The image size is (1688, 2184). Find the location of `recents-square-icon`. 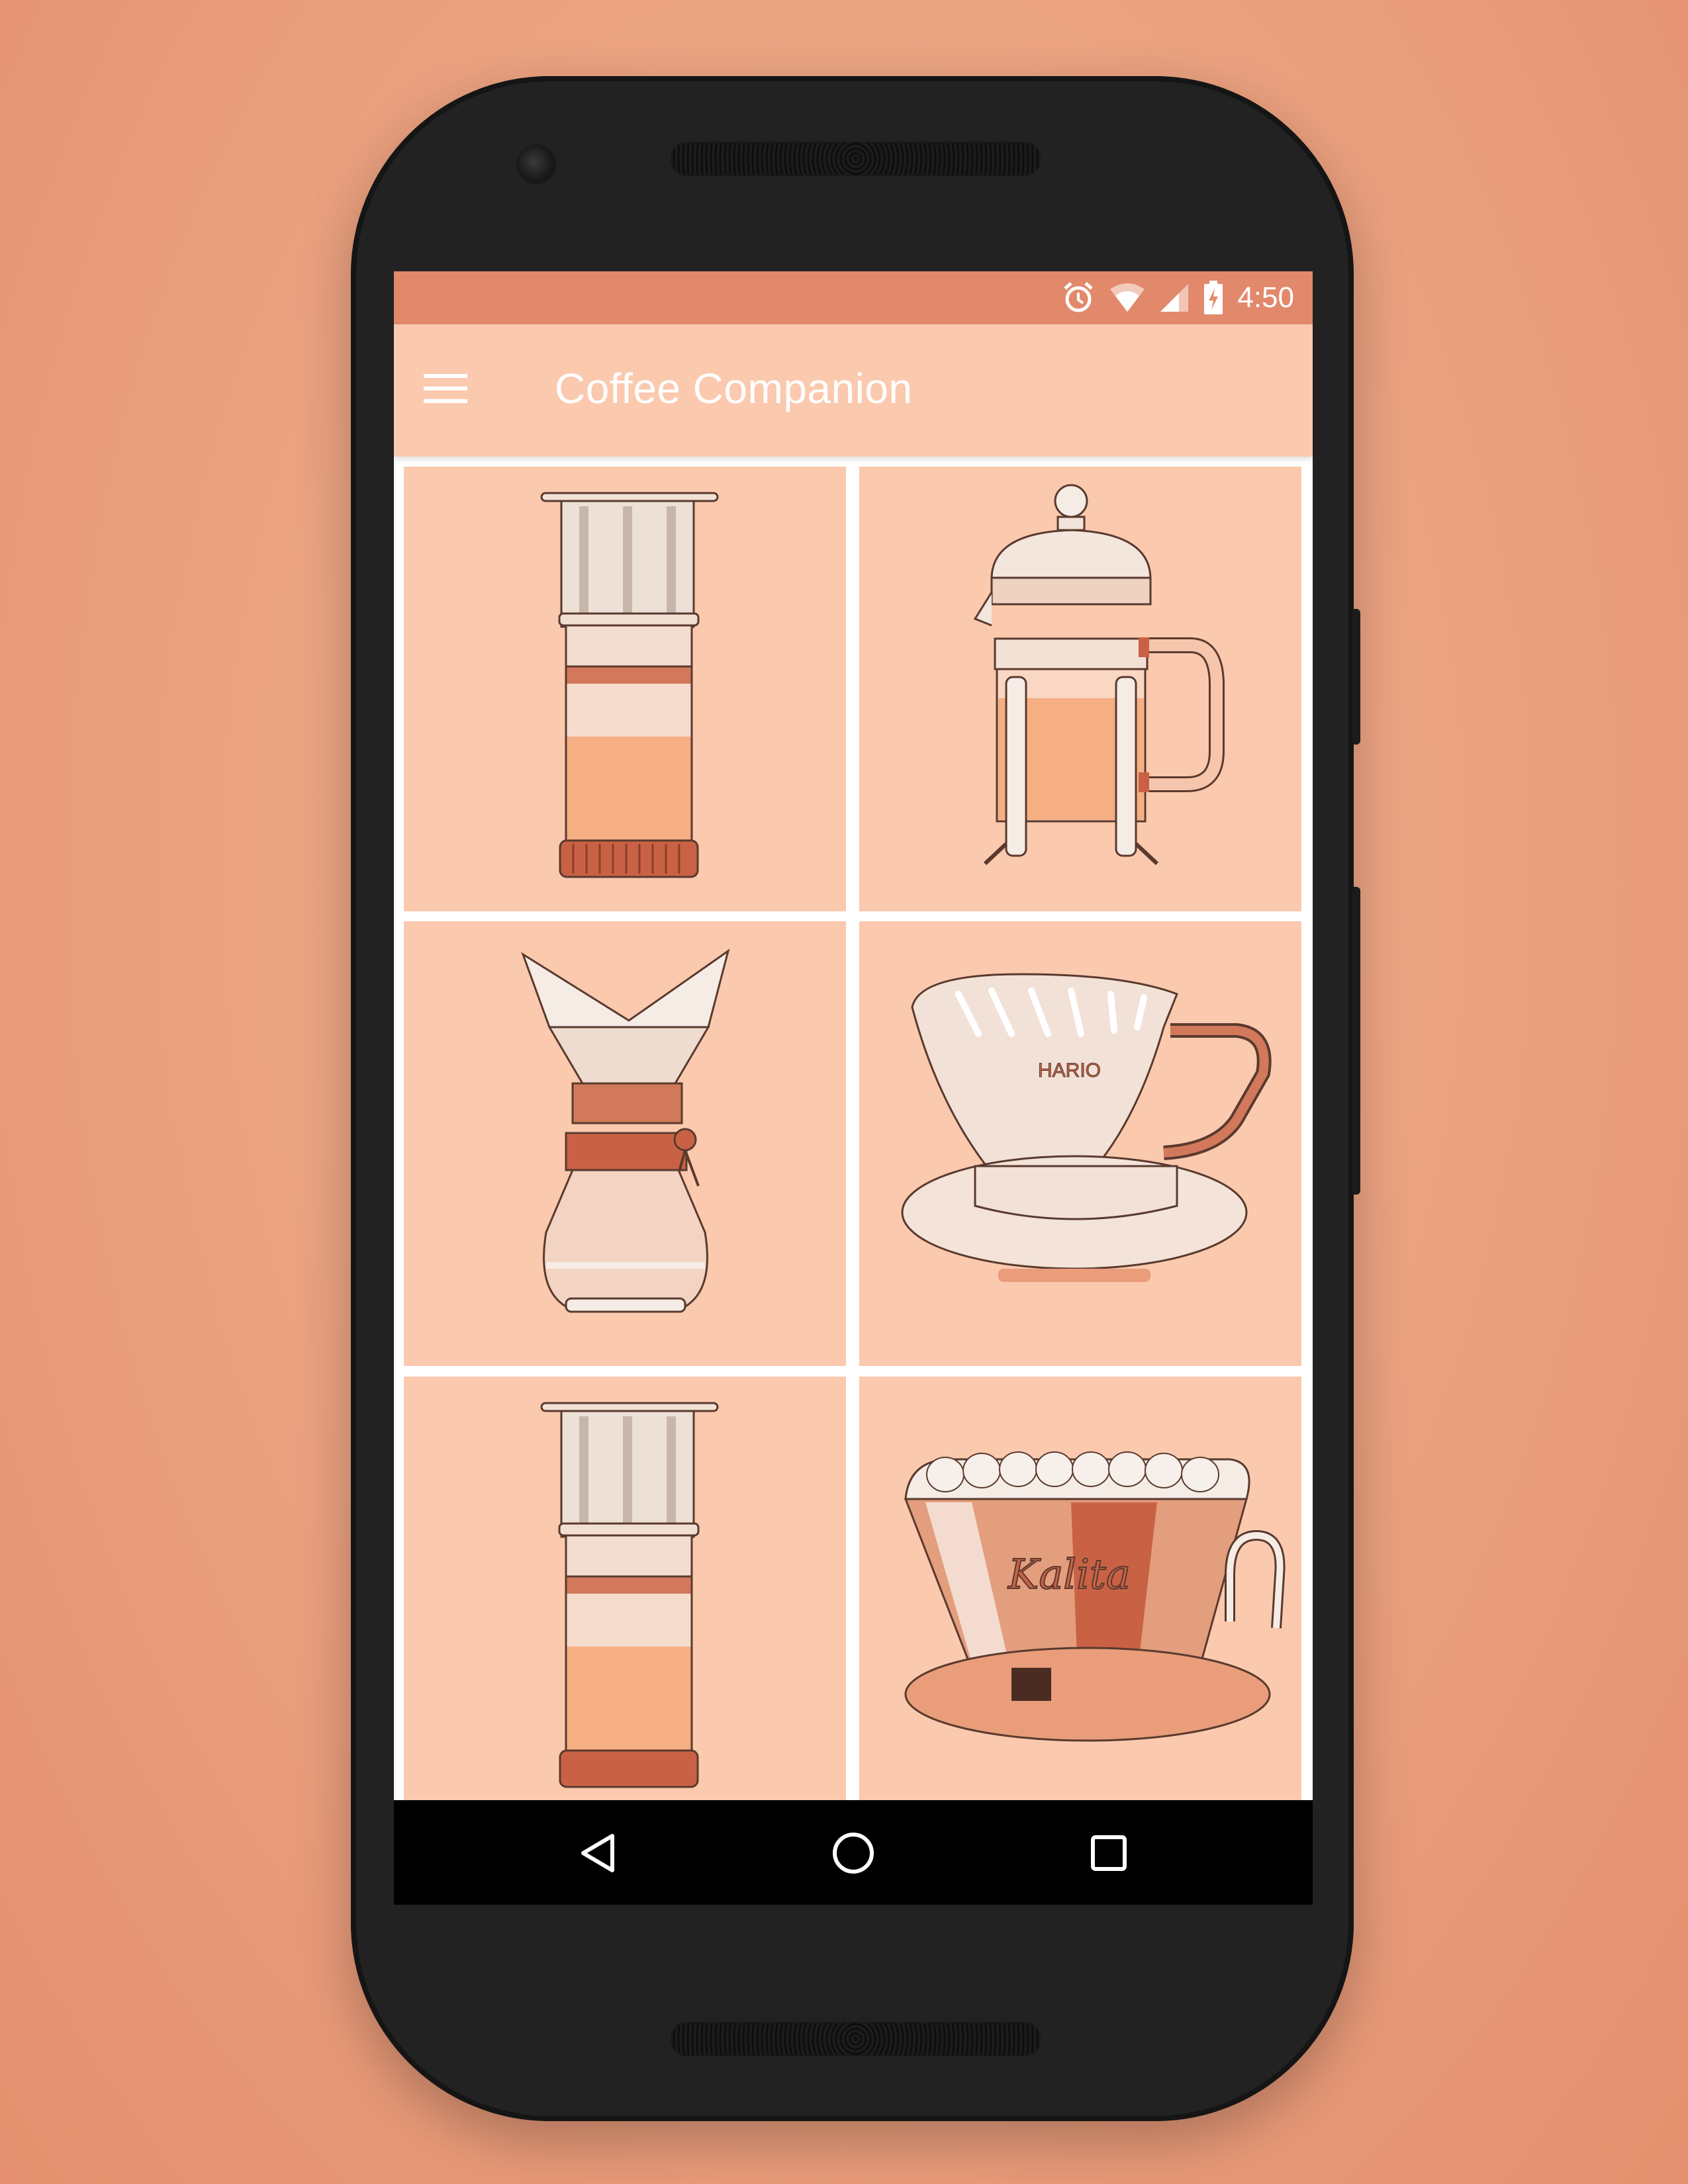

recents-square-icon is located at coordinates (1108, 1854).